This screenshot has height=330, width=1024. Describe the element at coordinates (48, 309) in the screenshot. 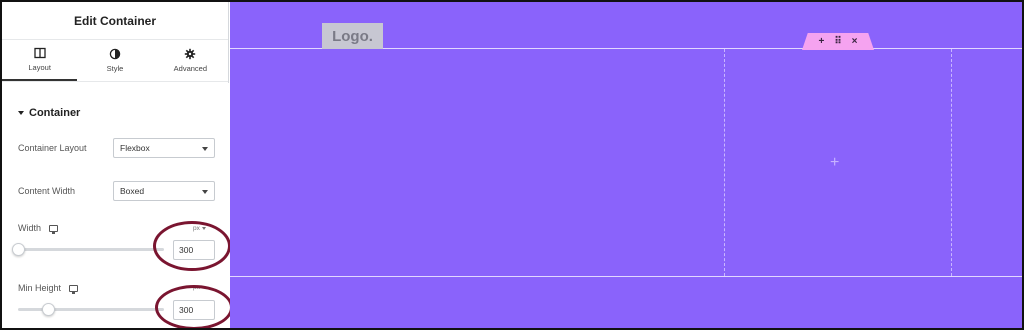

I see `min-height-slider-thumb` at that location.